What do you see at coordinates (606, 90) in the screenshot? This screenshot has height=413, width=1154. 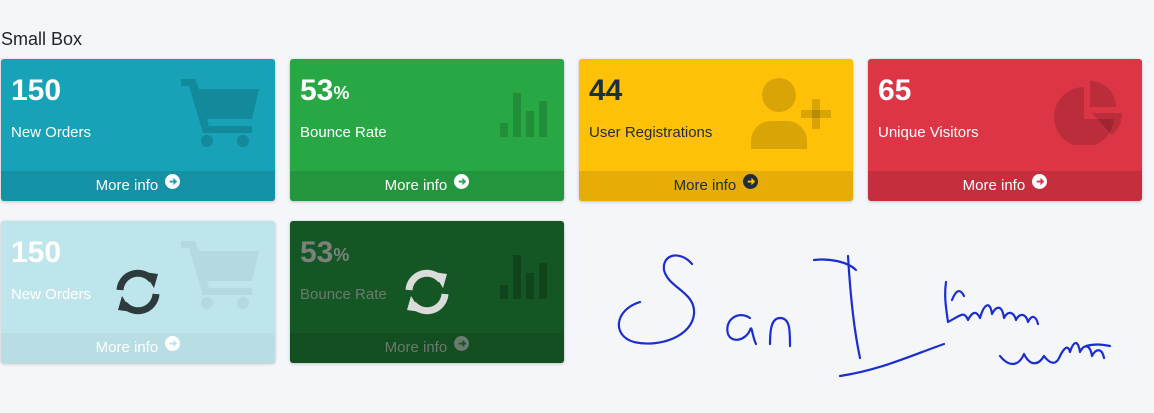 I see `stat-value: 44` at bounding box center [606, 90].